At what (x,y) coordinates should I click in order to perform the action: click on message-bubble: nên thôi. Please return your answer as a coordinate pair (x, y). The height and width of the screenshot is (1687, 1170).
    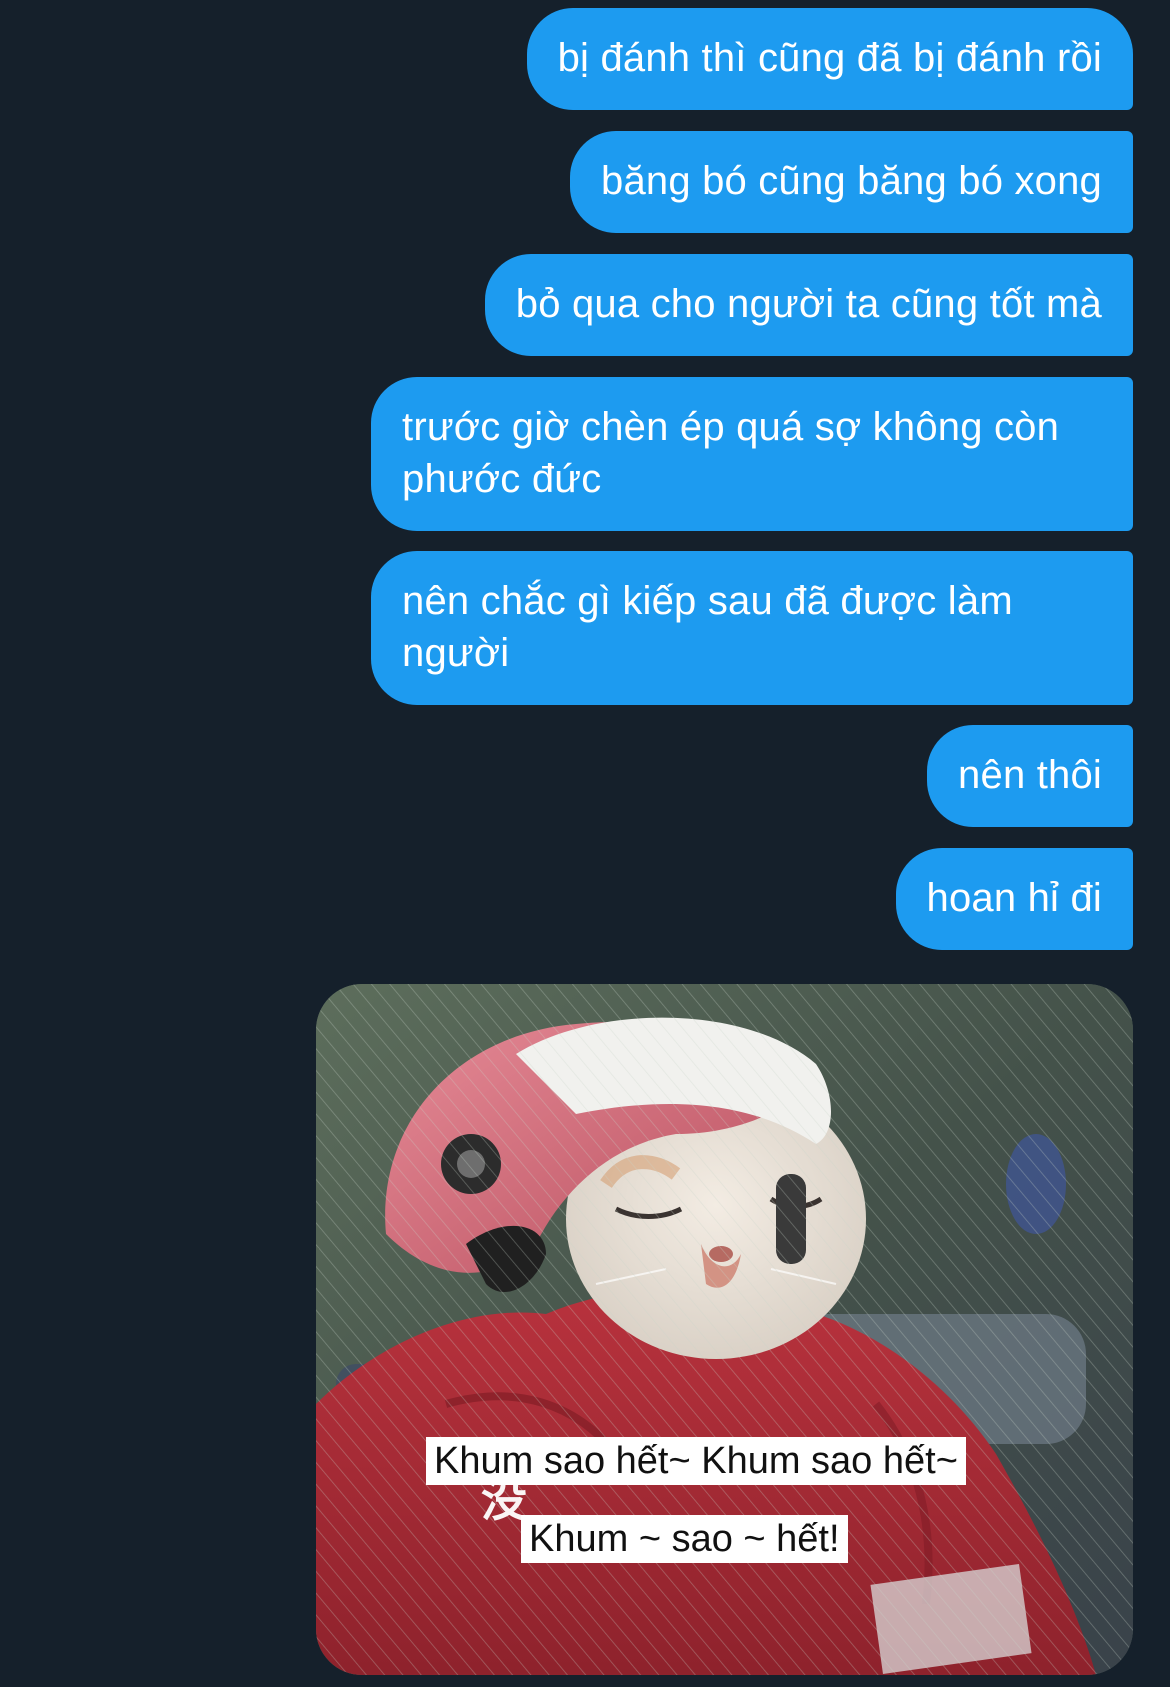
    Looking at the image, I should click on (1030, 776).